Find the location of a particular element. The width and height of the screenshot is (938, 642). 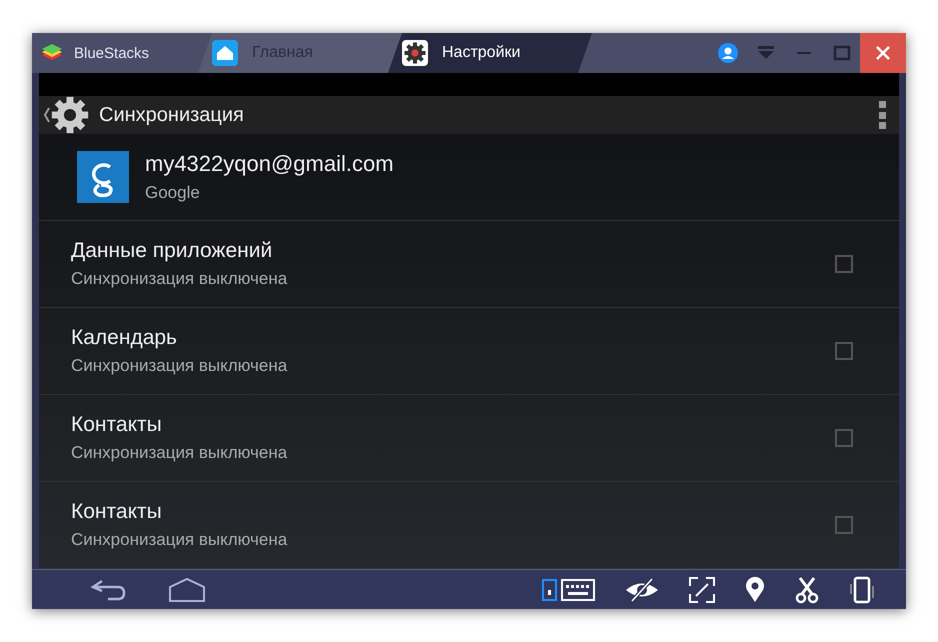

screen-title: Синхронизация is located at coordinates (171, 115).